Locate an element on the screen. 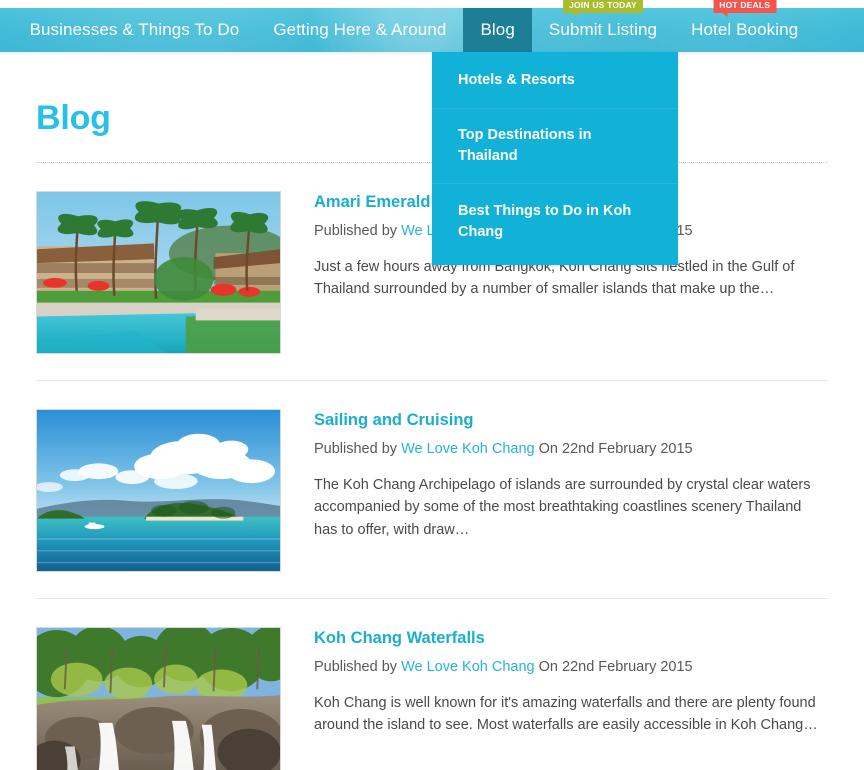  nav-item-blog: Blog is located at coordinates (497, 30).